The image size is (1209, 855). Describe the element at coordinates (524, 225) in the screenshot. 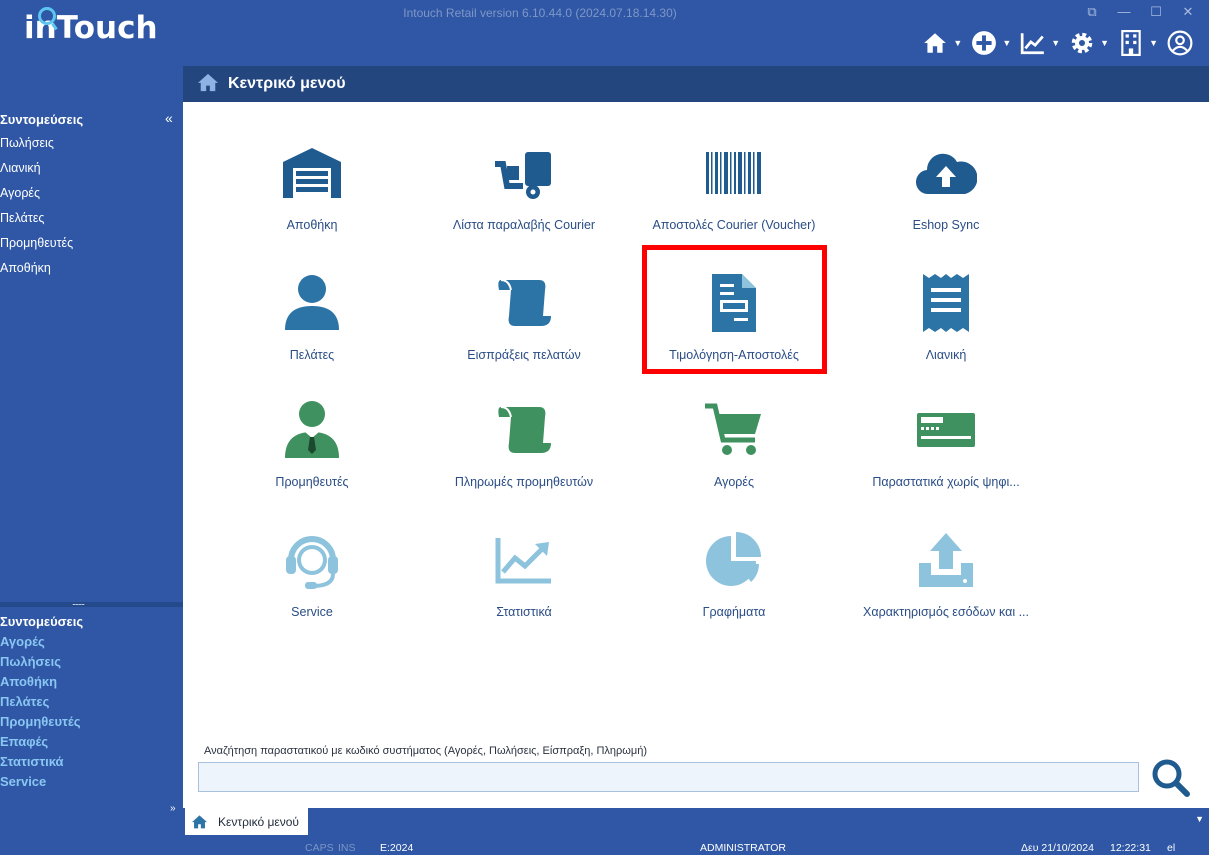

I see `tile-label: Λίστα παραλαβής Courier` at that location.